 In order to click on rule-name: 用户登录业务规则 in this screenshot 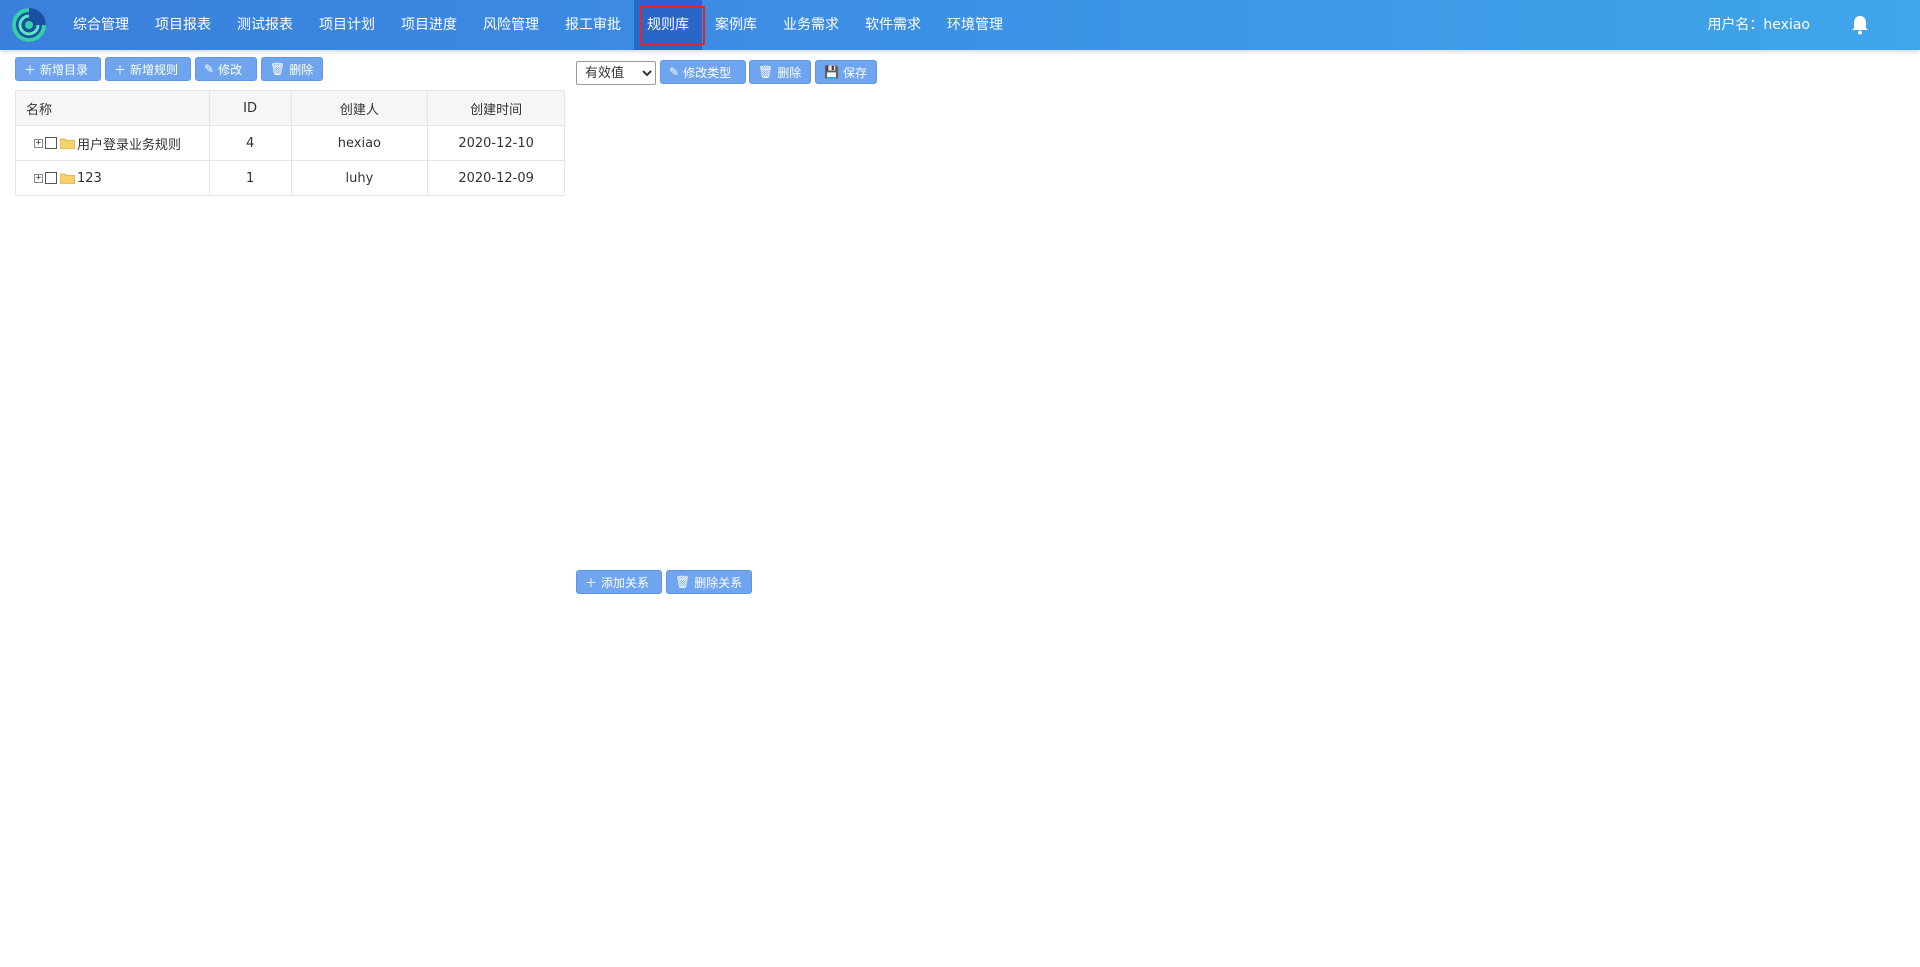, I will do `click(129, 145)`.